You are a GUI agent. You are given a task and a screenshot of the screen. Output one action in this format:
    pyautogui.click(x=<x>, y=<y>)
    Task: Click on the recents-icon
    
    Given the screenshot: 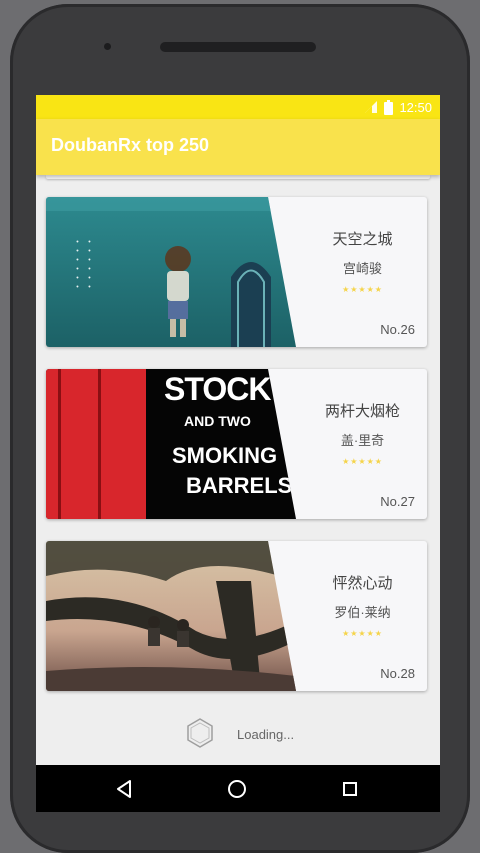 What is the action you would take?
    pyautogui.click(x=350, y=789)
    